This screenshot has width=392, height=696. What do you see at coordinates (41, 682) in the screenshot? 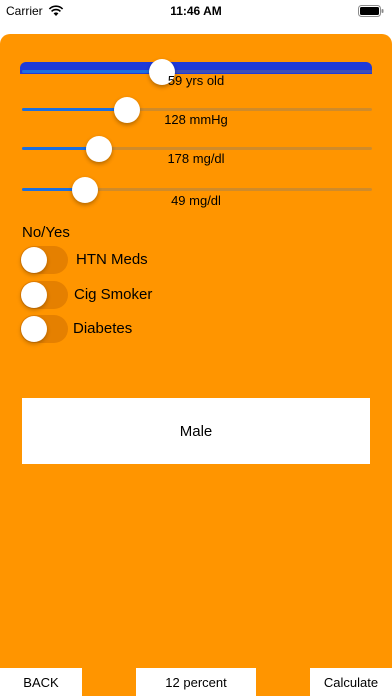
I see `back-button: BACK` at bounding box center [41, 682].